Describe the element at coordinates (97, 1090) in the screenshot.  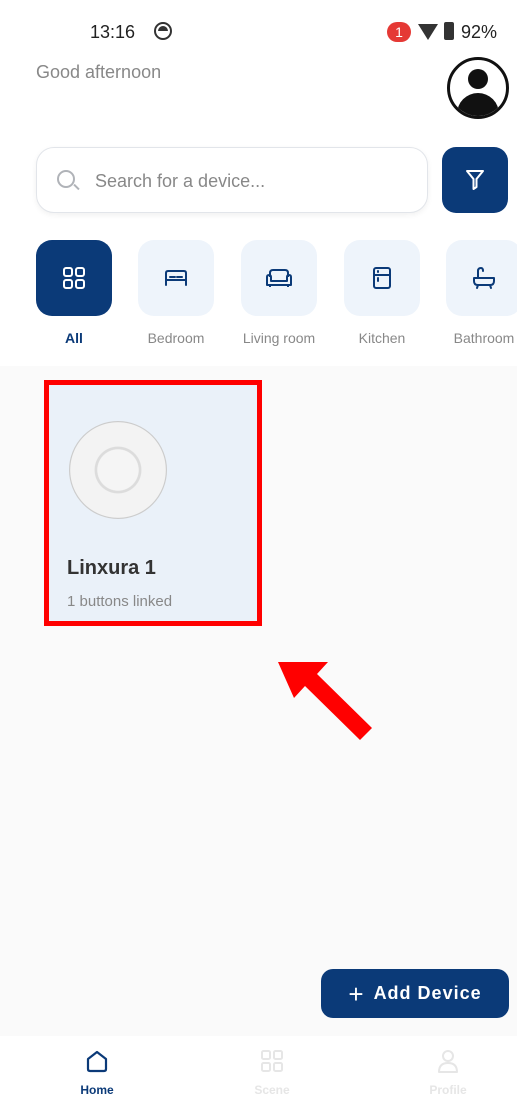
I see `nav-label: Home` at that location.